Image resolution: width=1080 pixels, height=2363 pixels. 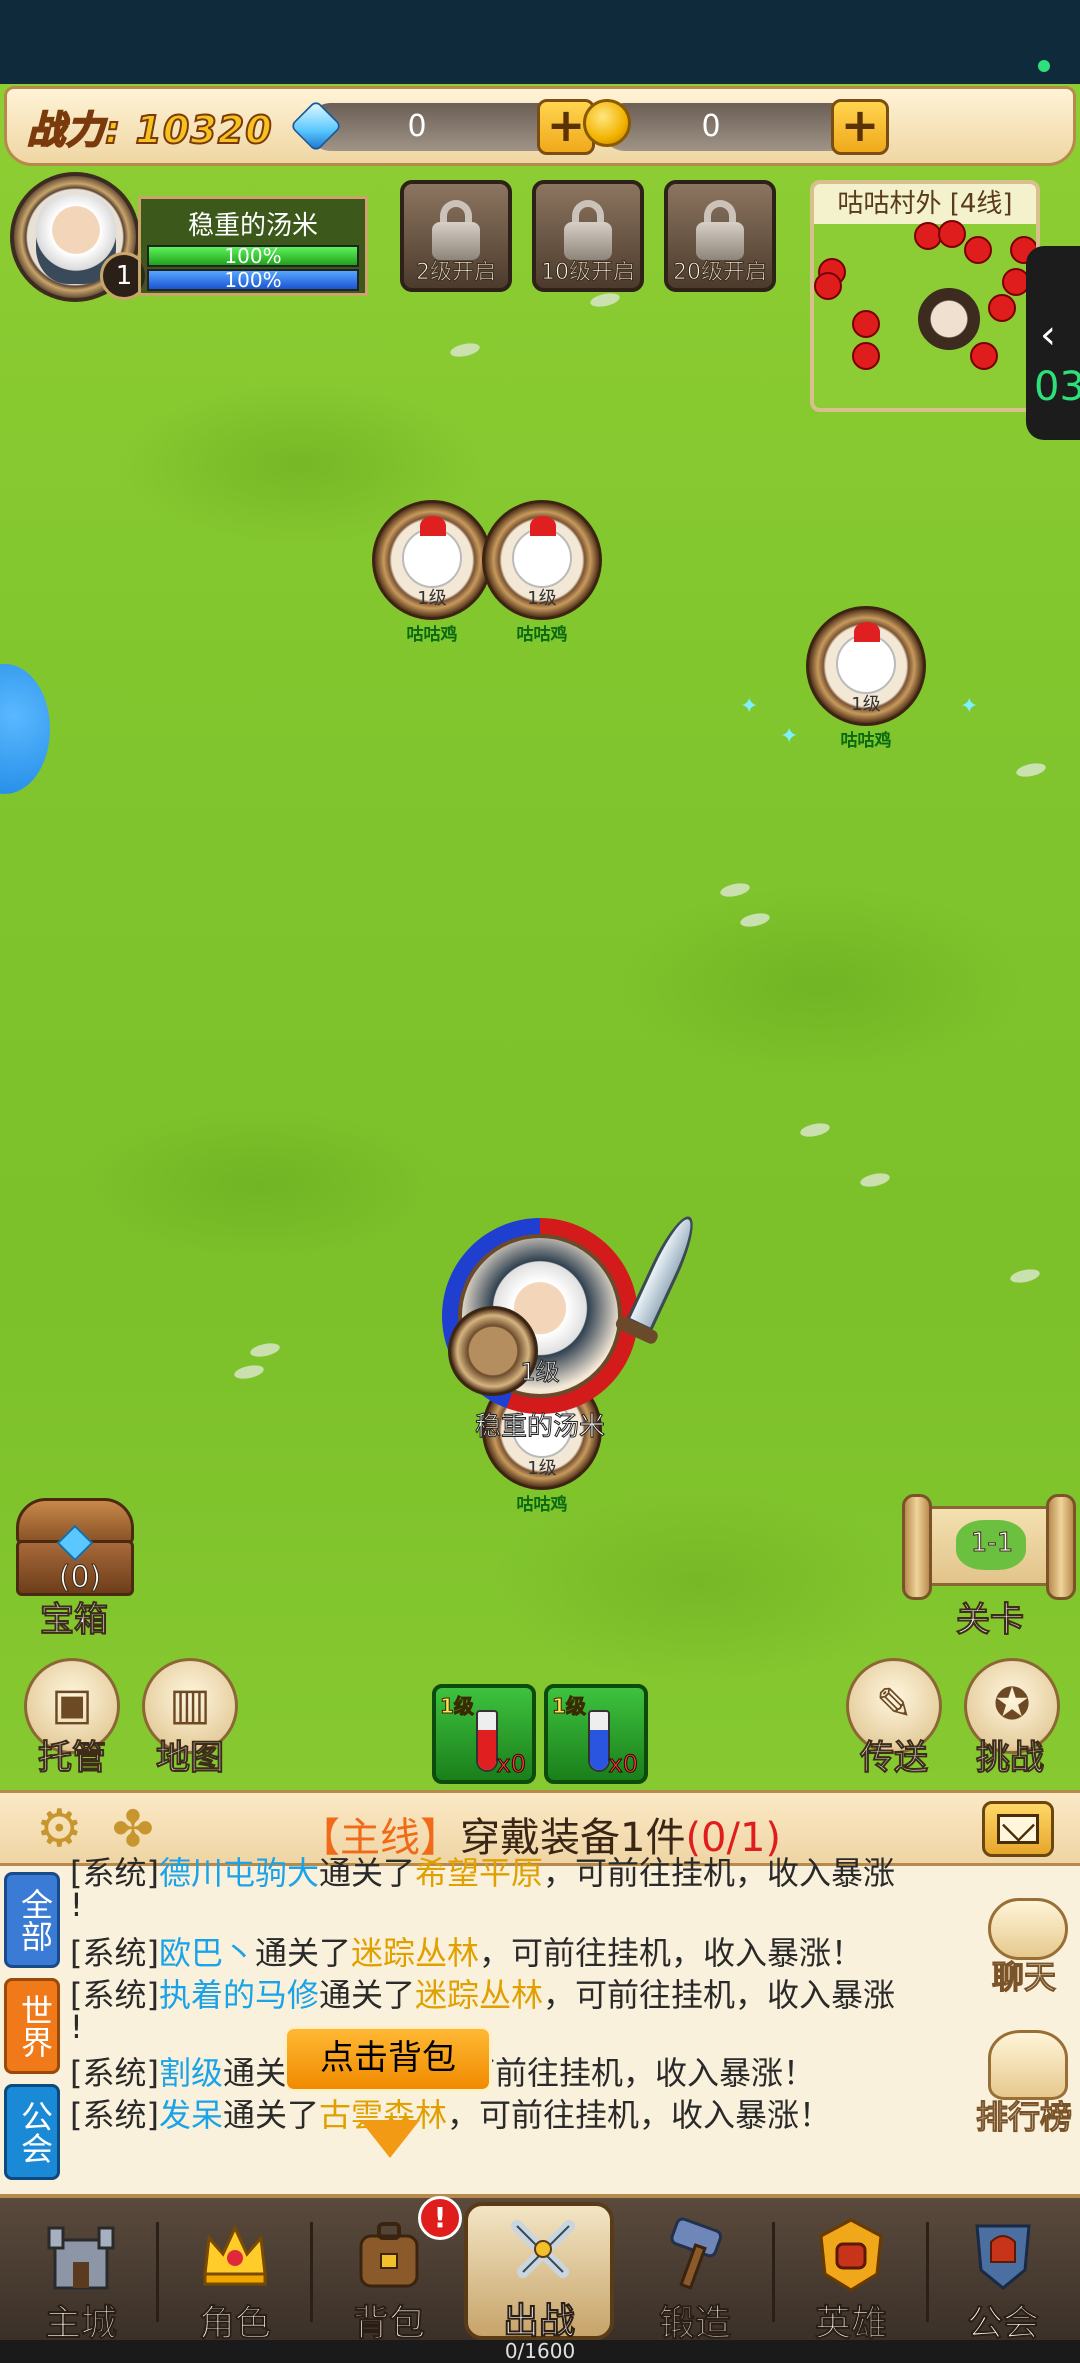 I want to click on chat-place: 迷踪丛林, so click(x=415, y=1953).